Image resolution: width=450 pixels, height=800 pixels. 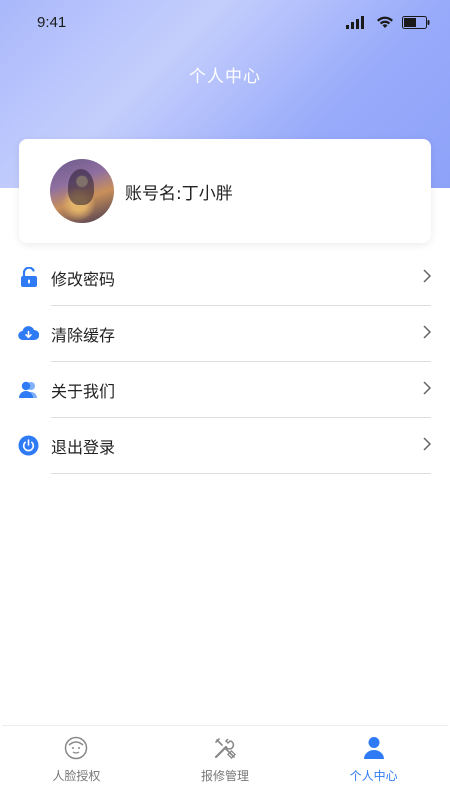 What do you see at coordinates (52, 22) in the screenshot?
I see `status-time: 9:41` at bounding box center [52, 22].